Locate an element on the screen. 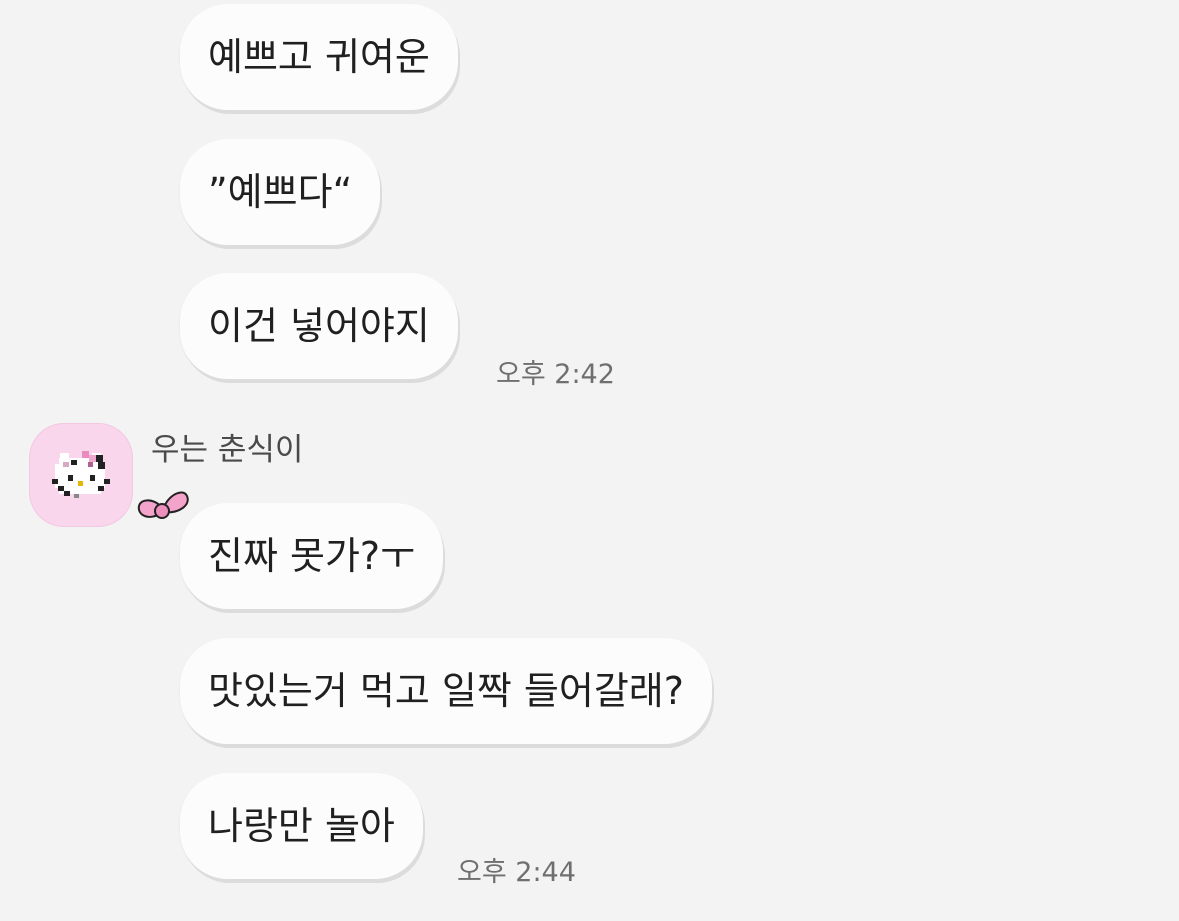  message-text: 예쁘고 귀여운 is located at coordinates (319, 57).